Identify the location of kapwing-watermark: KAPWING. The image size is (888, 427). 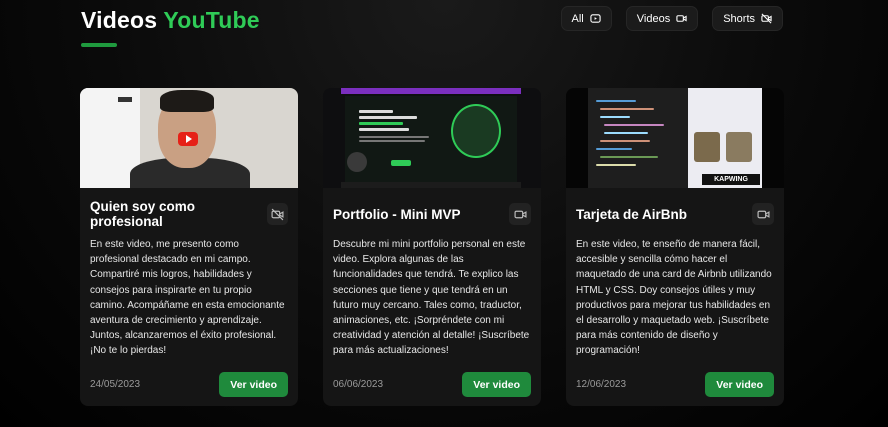
(731, 179).